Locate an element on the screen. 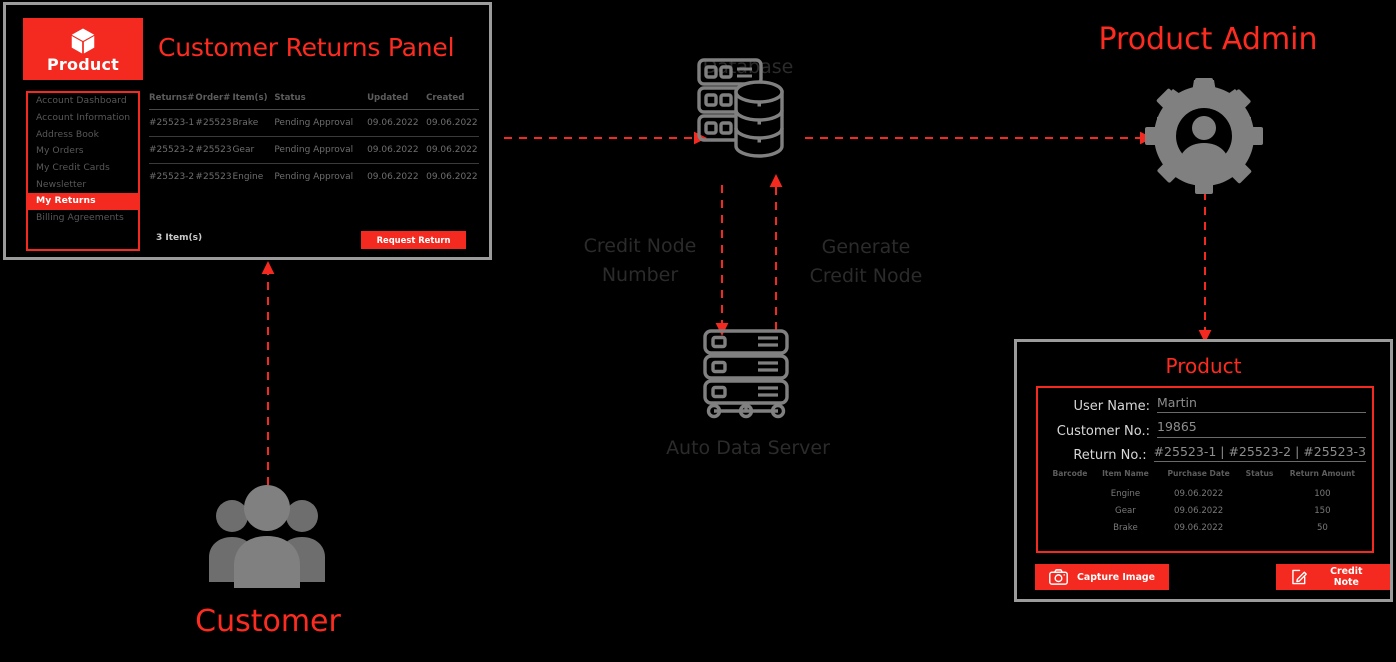  col-barcode: Barcode is located at coordinates (1070, 473).